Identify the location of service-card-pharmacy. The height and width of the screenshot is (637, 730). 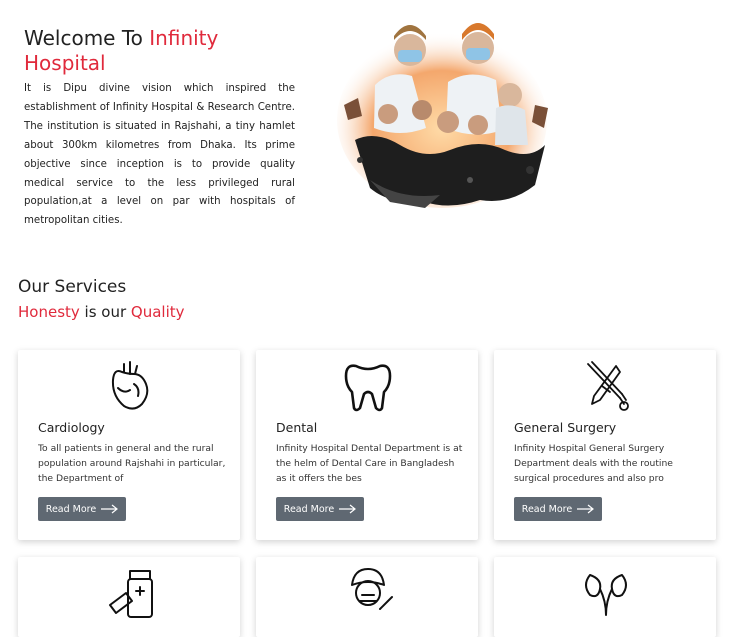
(129, 597).